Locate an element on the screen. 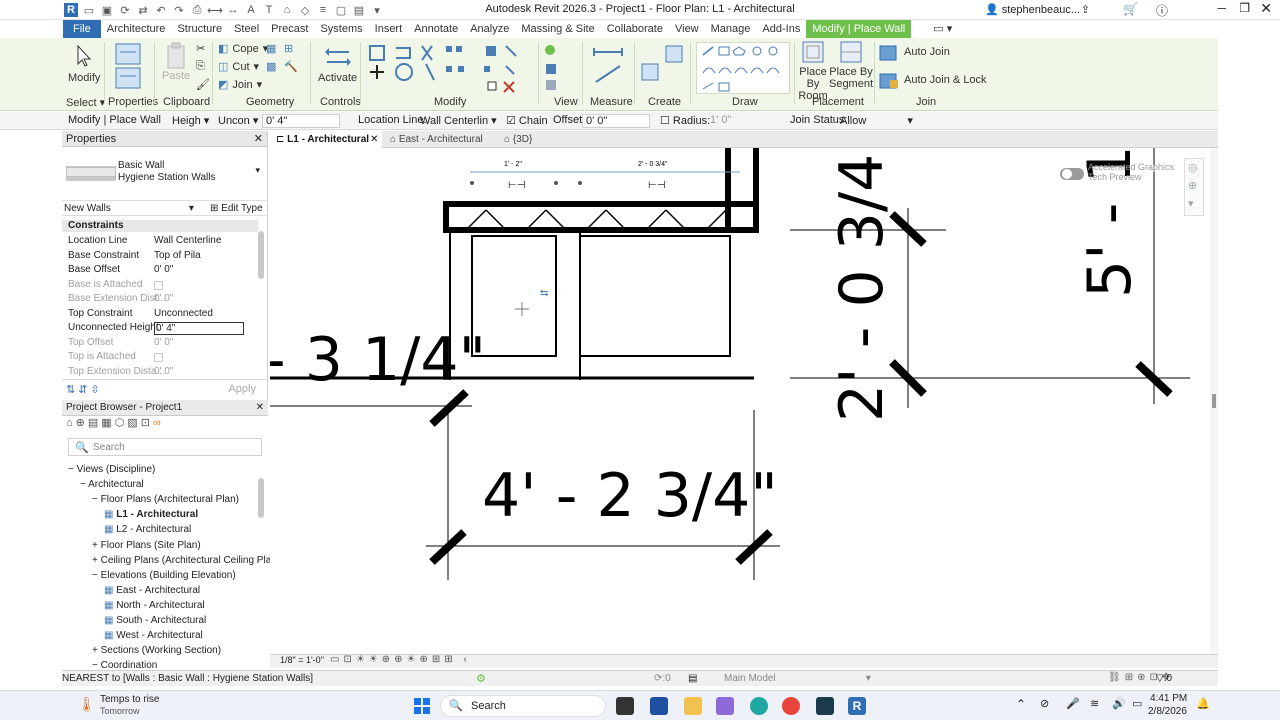  minimize-button: ─ is located at coordinates (1221, 8).